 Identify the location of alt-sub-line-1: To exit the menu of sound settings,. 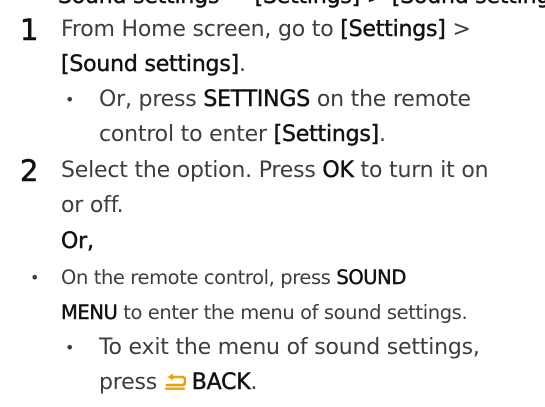
(289, 347).